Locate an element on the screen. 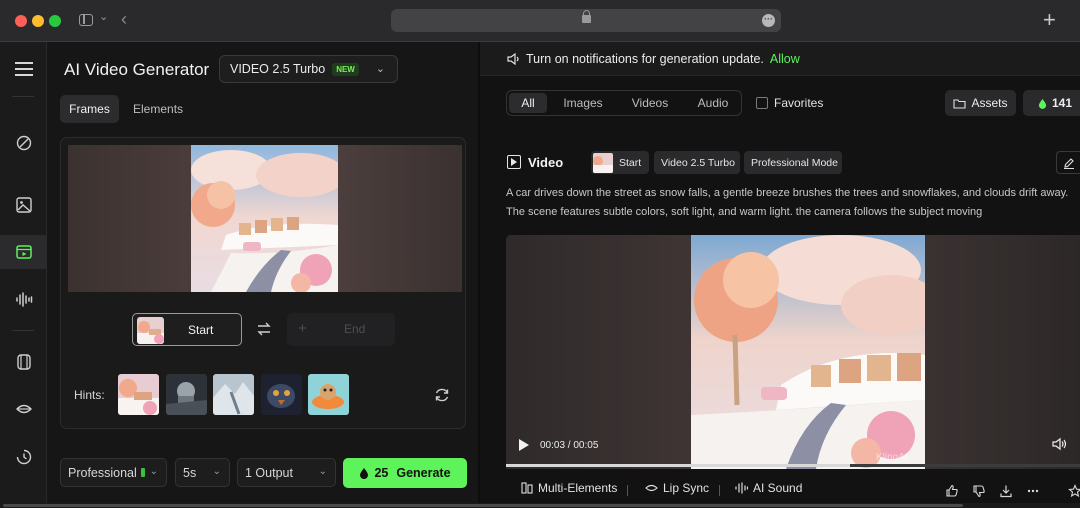 The image size is (1080, 508). tab-all: All is located at coordinates (528, 103).